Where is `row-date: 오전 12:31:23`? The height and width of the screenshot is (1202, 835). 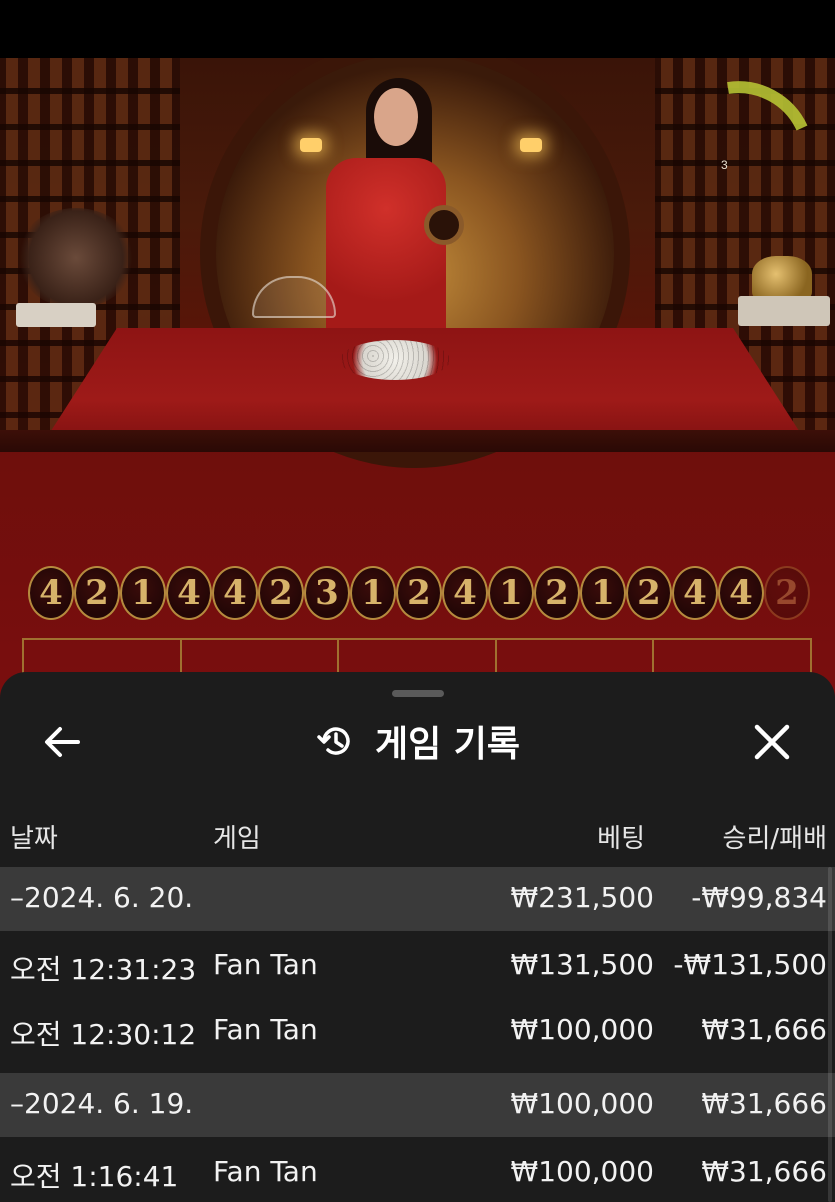
row-date: 오전 12:31:23 is located at coordinates (103, 969).